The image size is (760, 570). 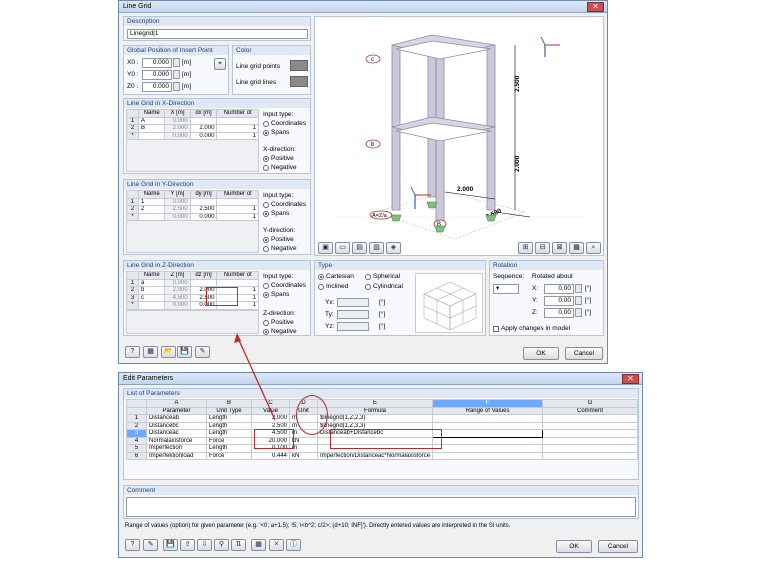 What do you see at coordinates (255, 377) in the screenshot?
I see `link-arrow` at bounding box center [255, 377].